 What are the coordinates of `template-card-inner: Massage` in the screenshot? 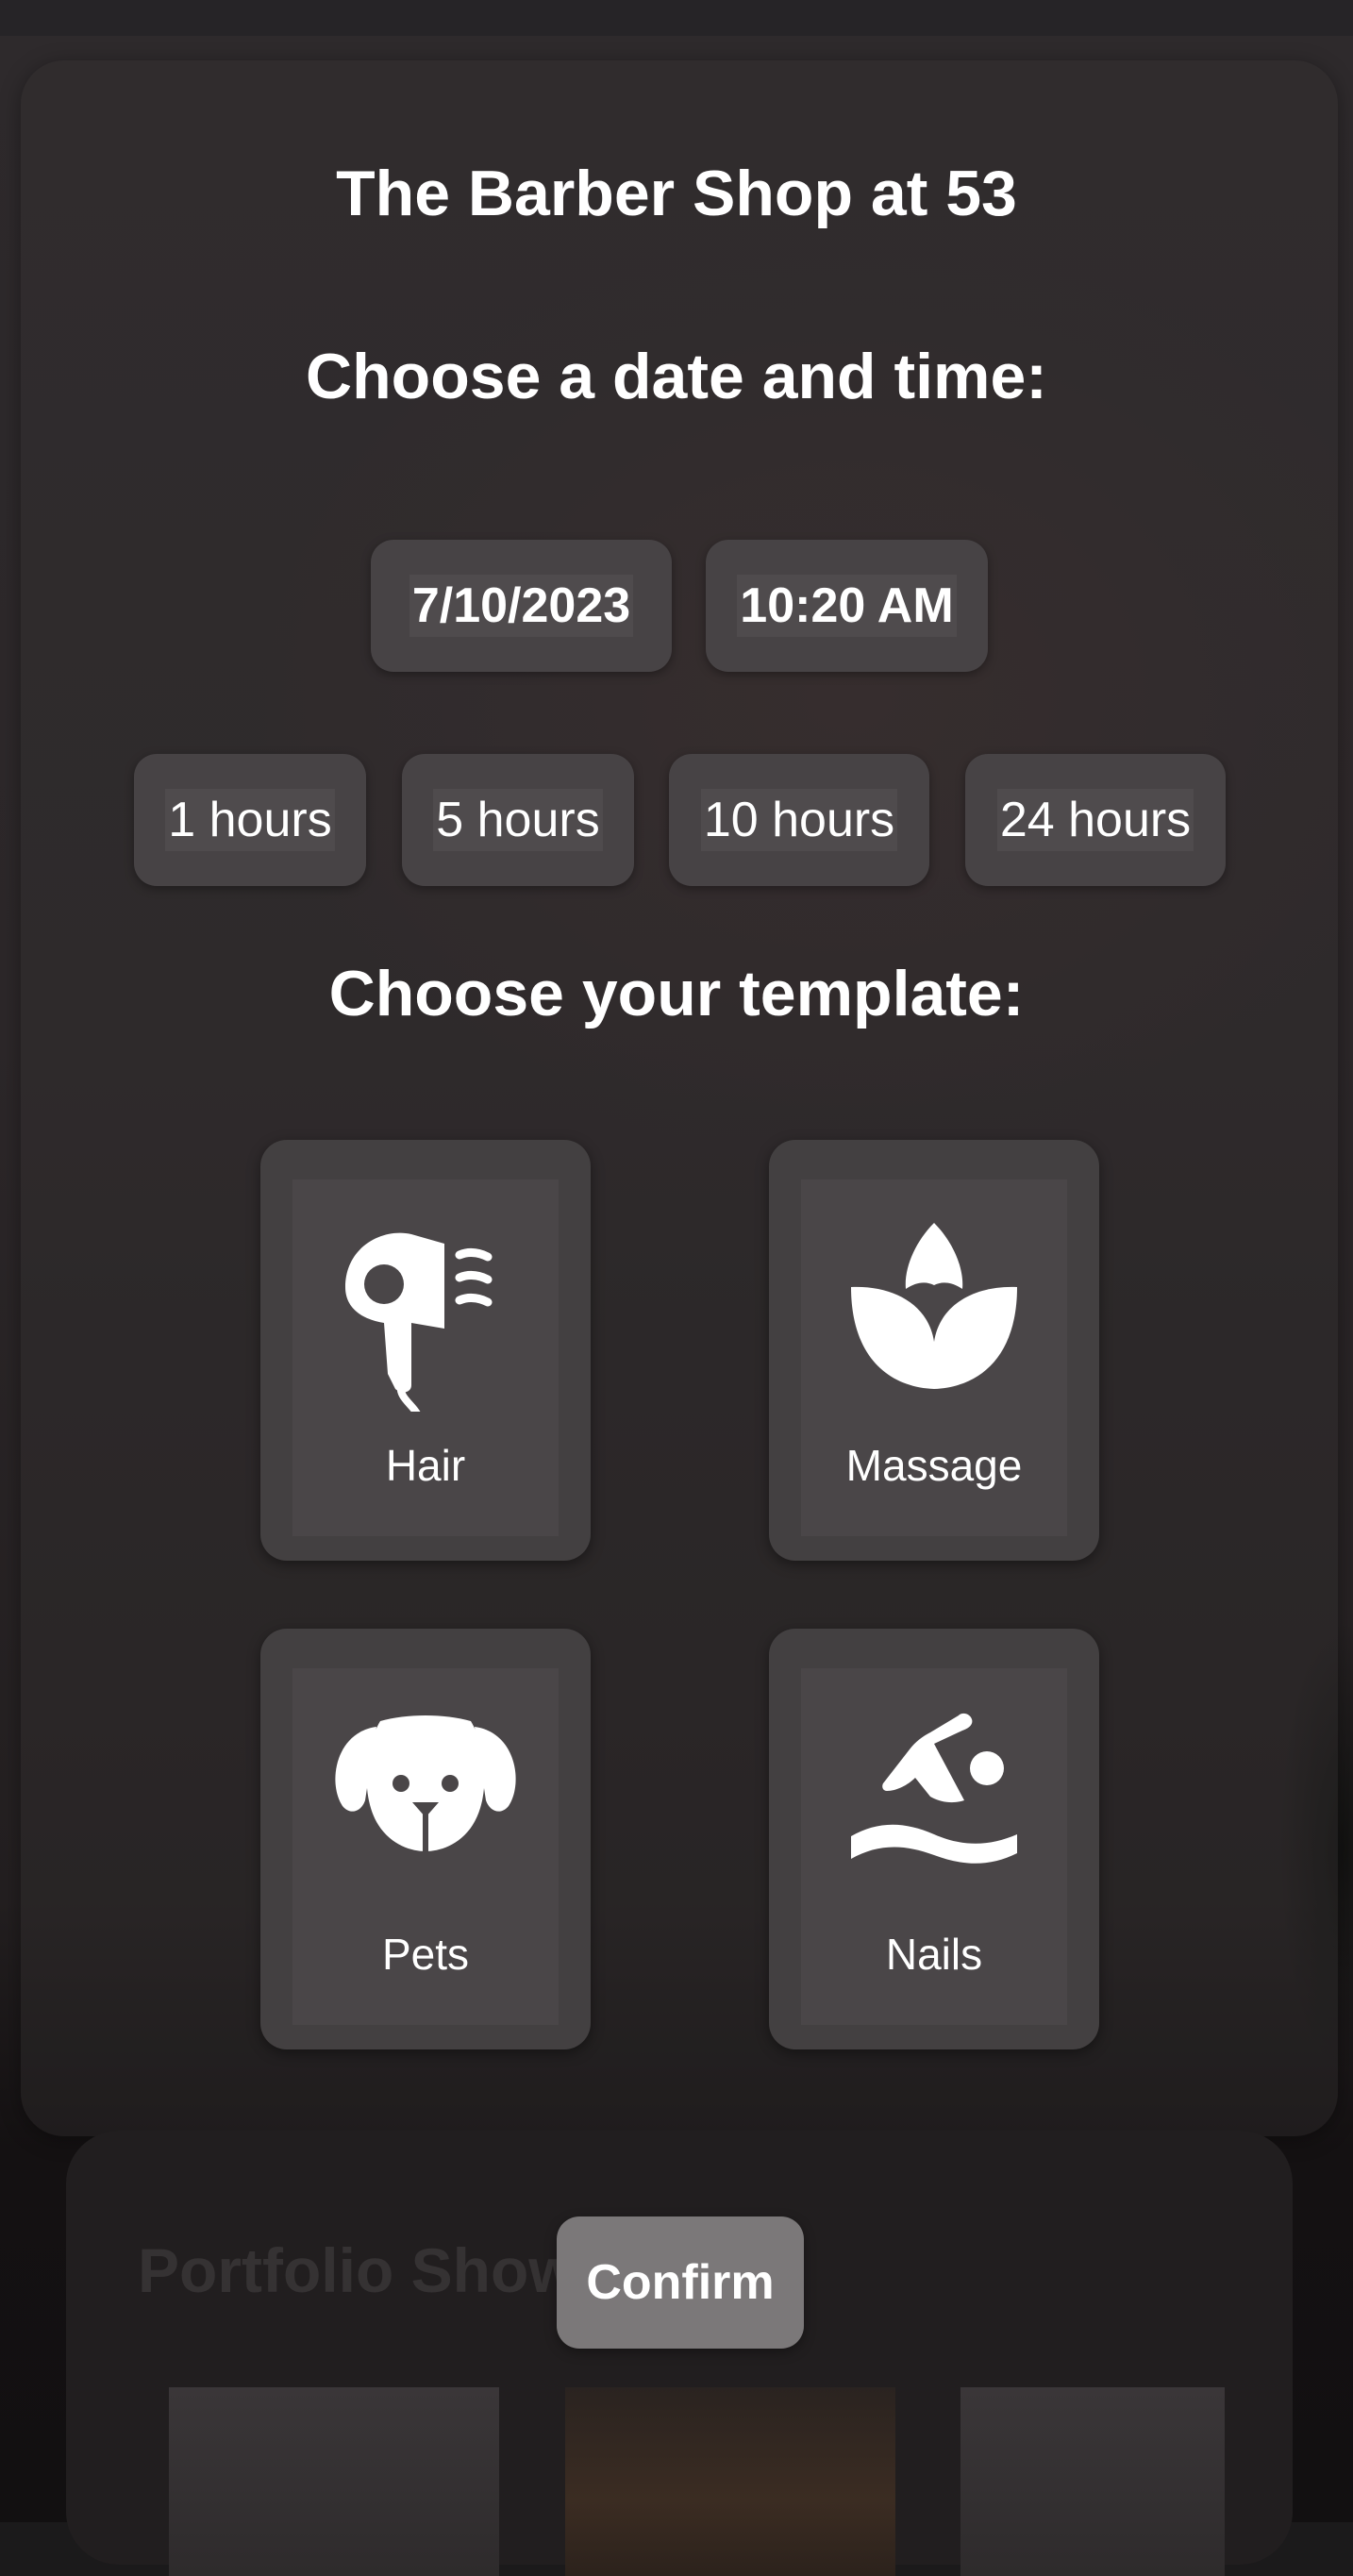 It's located at (934, 1357).